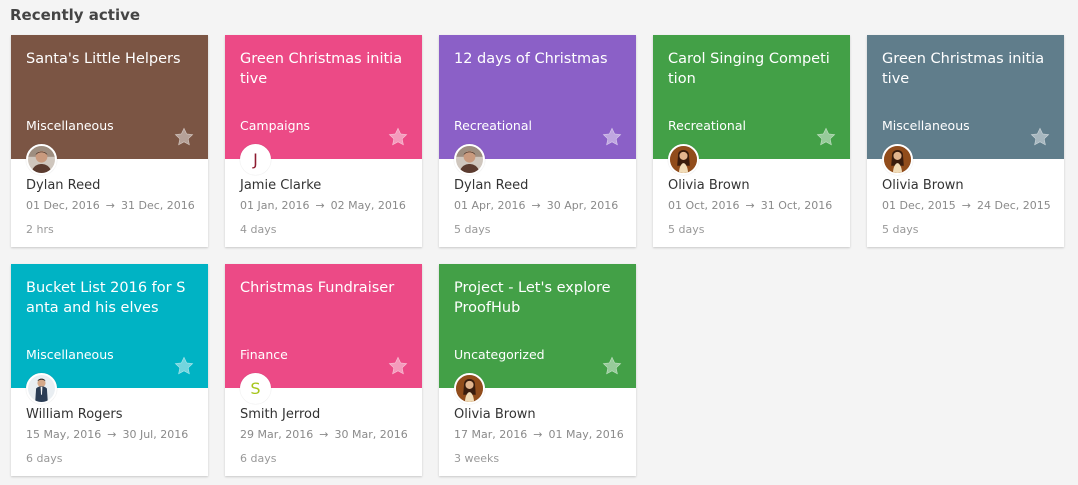  I want to click on date-range: 15 May, 2016 → 30 Jul, 2016, so click(109, 434).